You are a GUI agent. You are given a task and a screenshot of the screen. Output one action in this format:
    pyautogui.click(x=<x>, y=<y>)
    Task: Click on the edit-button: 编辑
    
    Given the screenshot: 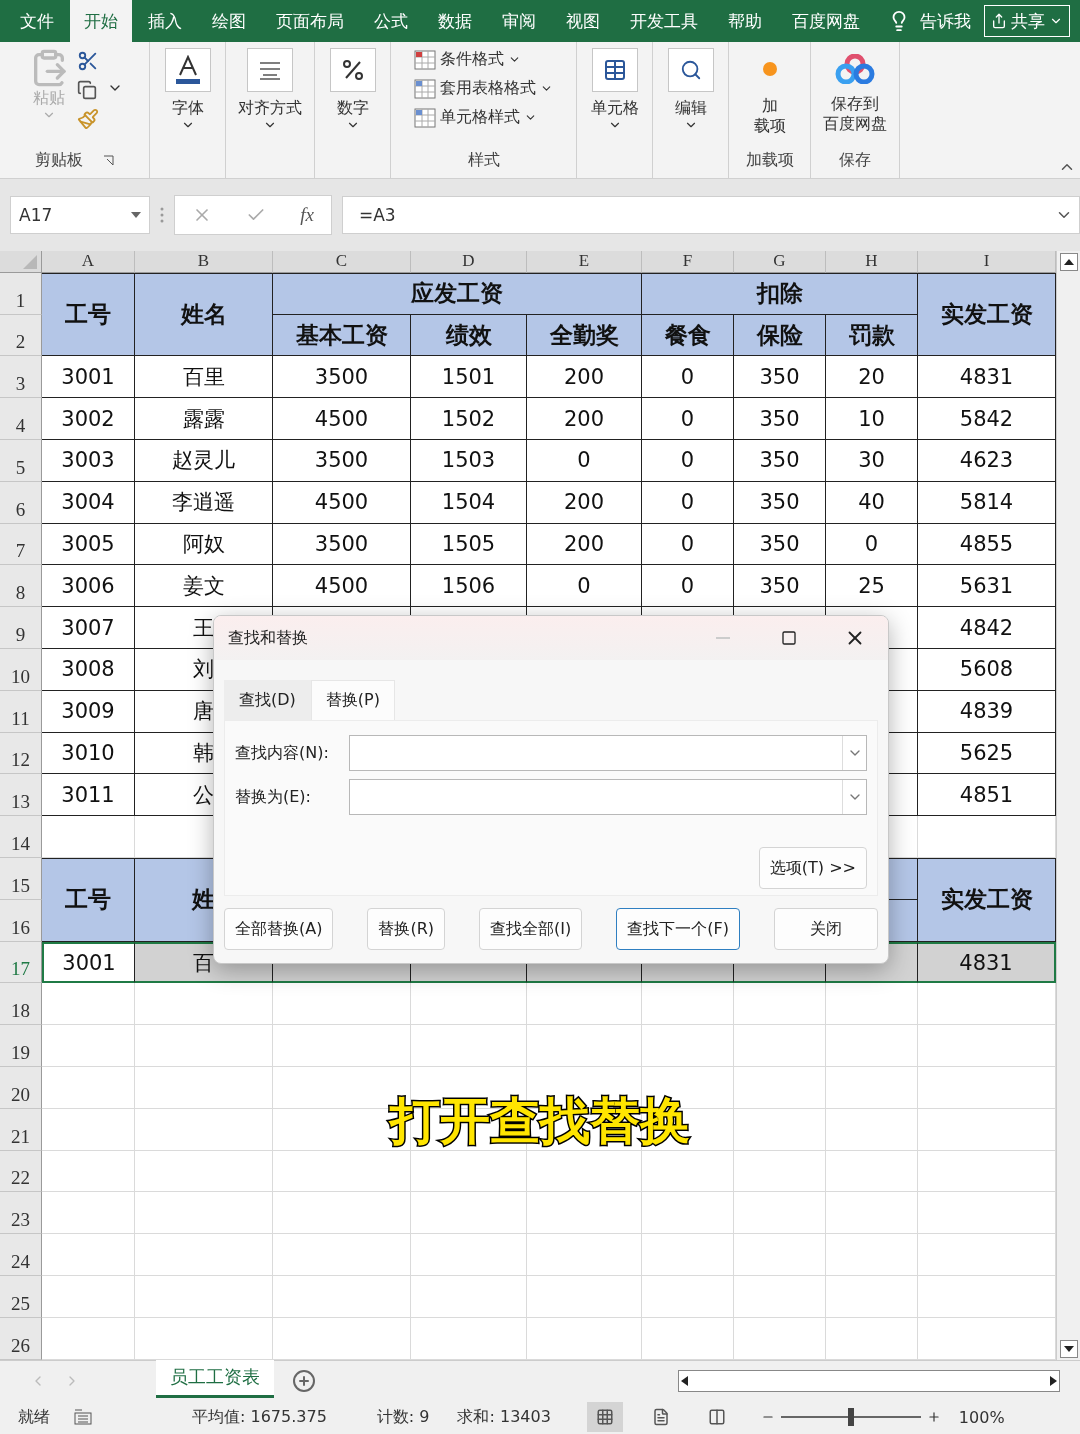 What is the action you would take?
    pyautogui.click(x=690, y=90)
    